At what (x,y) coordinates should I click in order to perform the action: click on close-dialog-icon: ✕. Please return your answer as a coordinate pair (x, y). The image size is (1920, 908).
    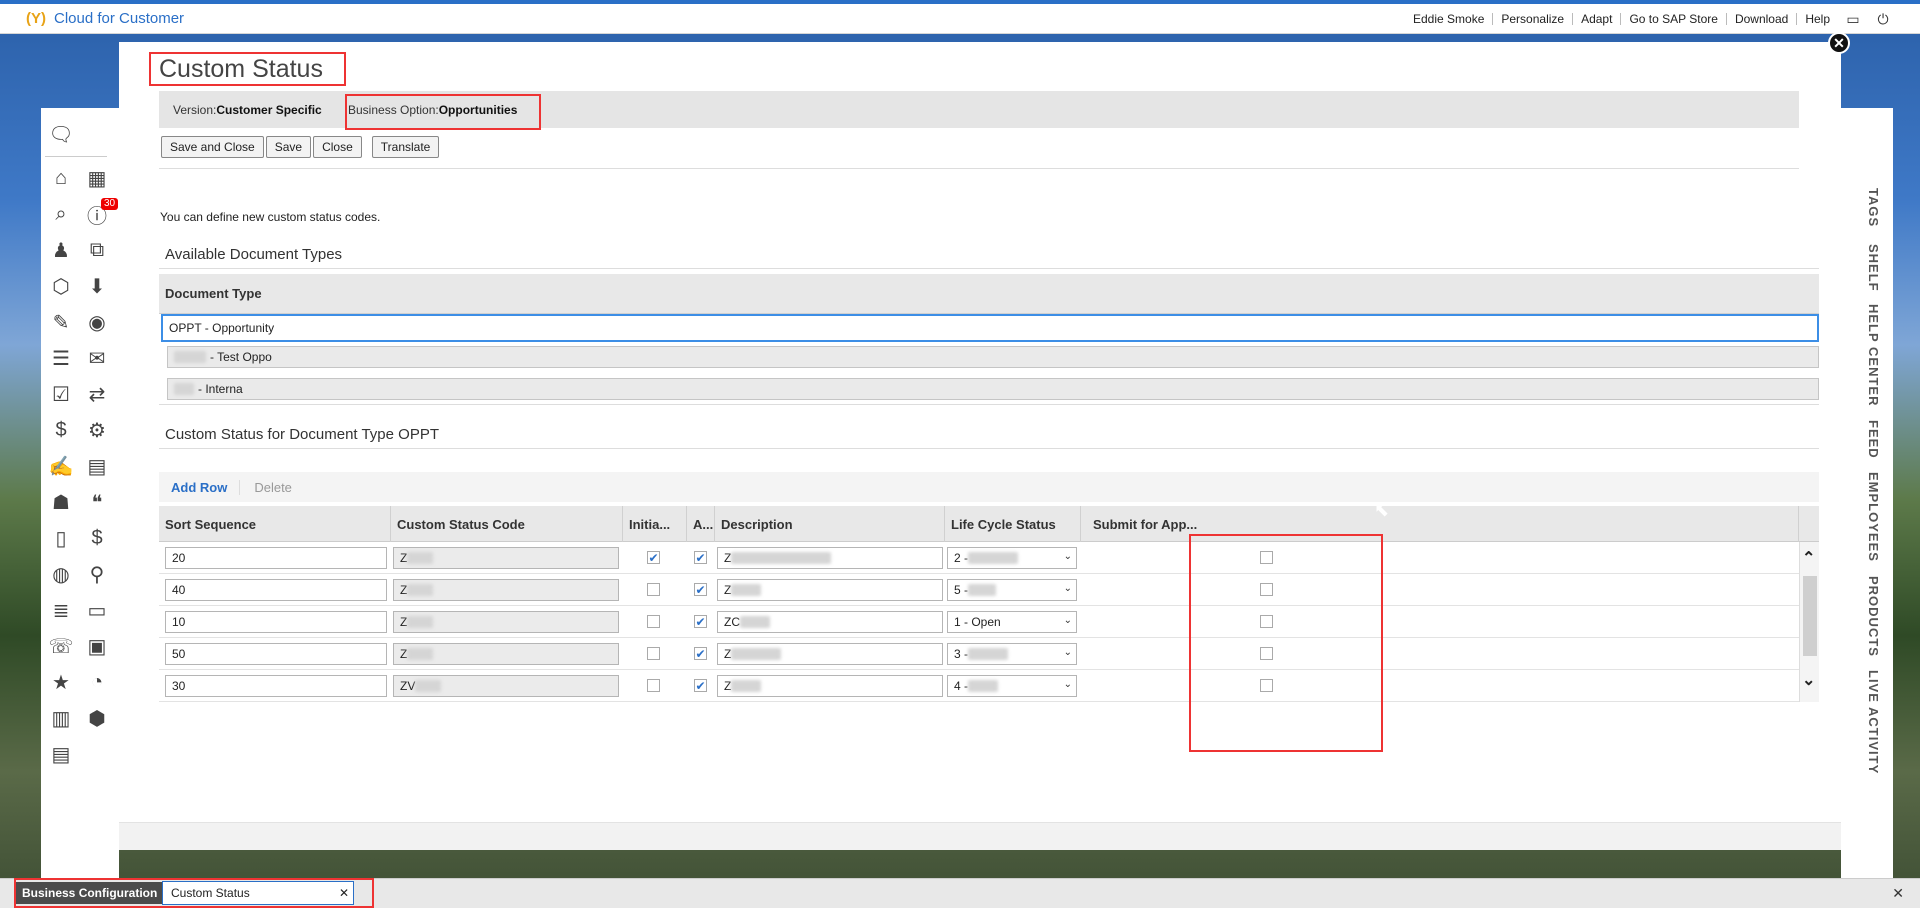
    Looking at the image, I should click on (1839, 43).